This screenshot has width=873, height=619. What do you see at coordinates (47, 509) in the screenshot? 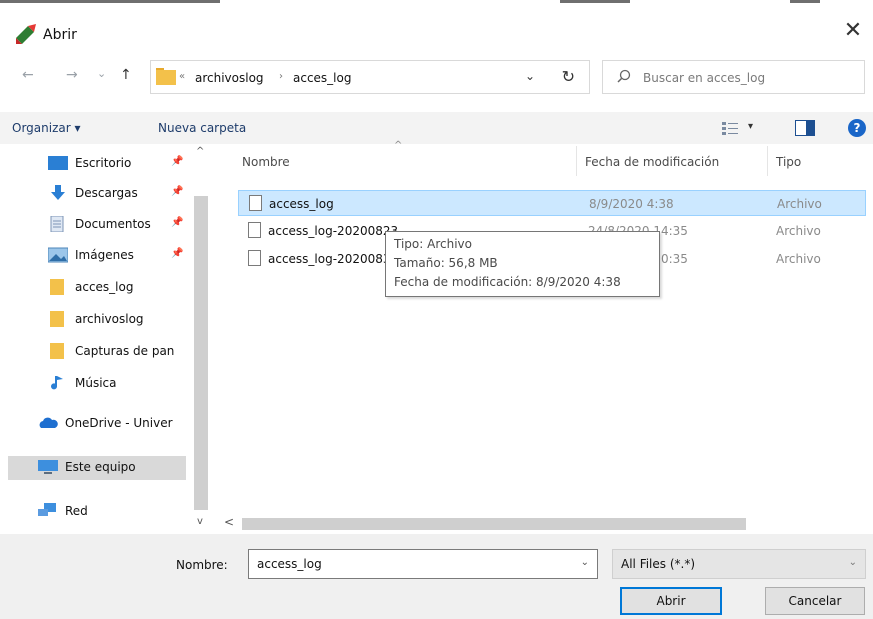
I see `network-icon` at bounding box center [47, 509].